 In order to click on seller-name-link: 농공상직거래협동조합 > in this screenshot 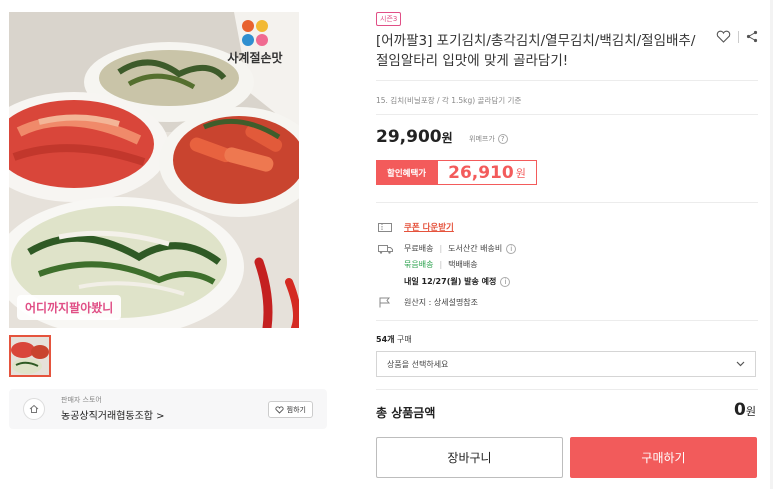, I will do `click(113, 414)`.